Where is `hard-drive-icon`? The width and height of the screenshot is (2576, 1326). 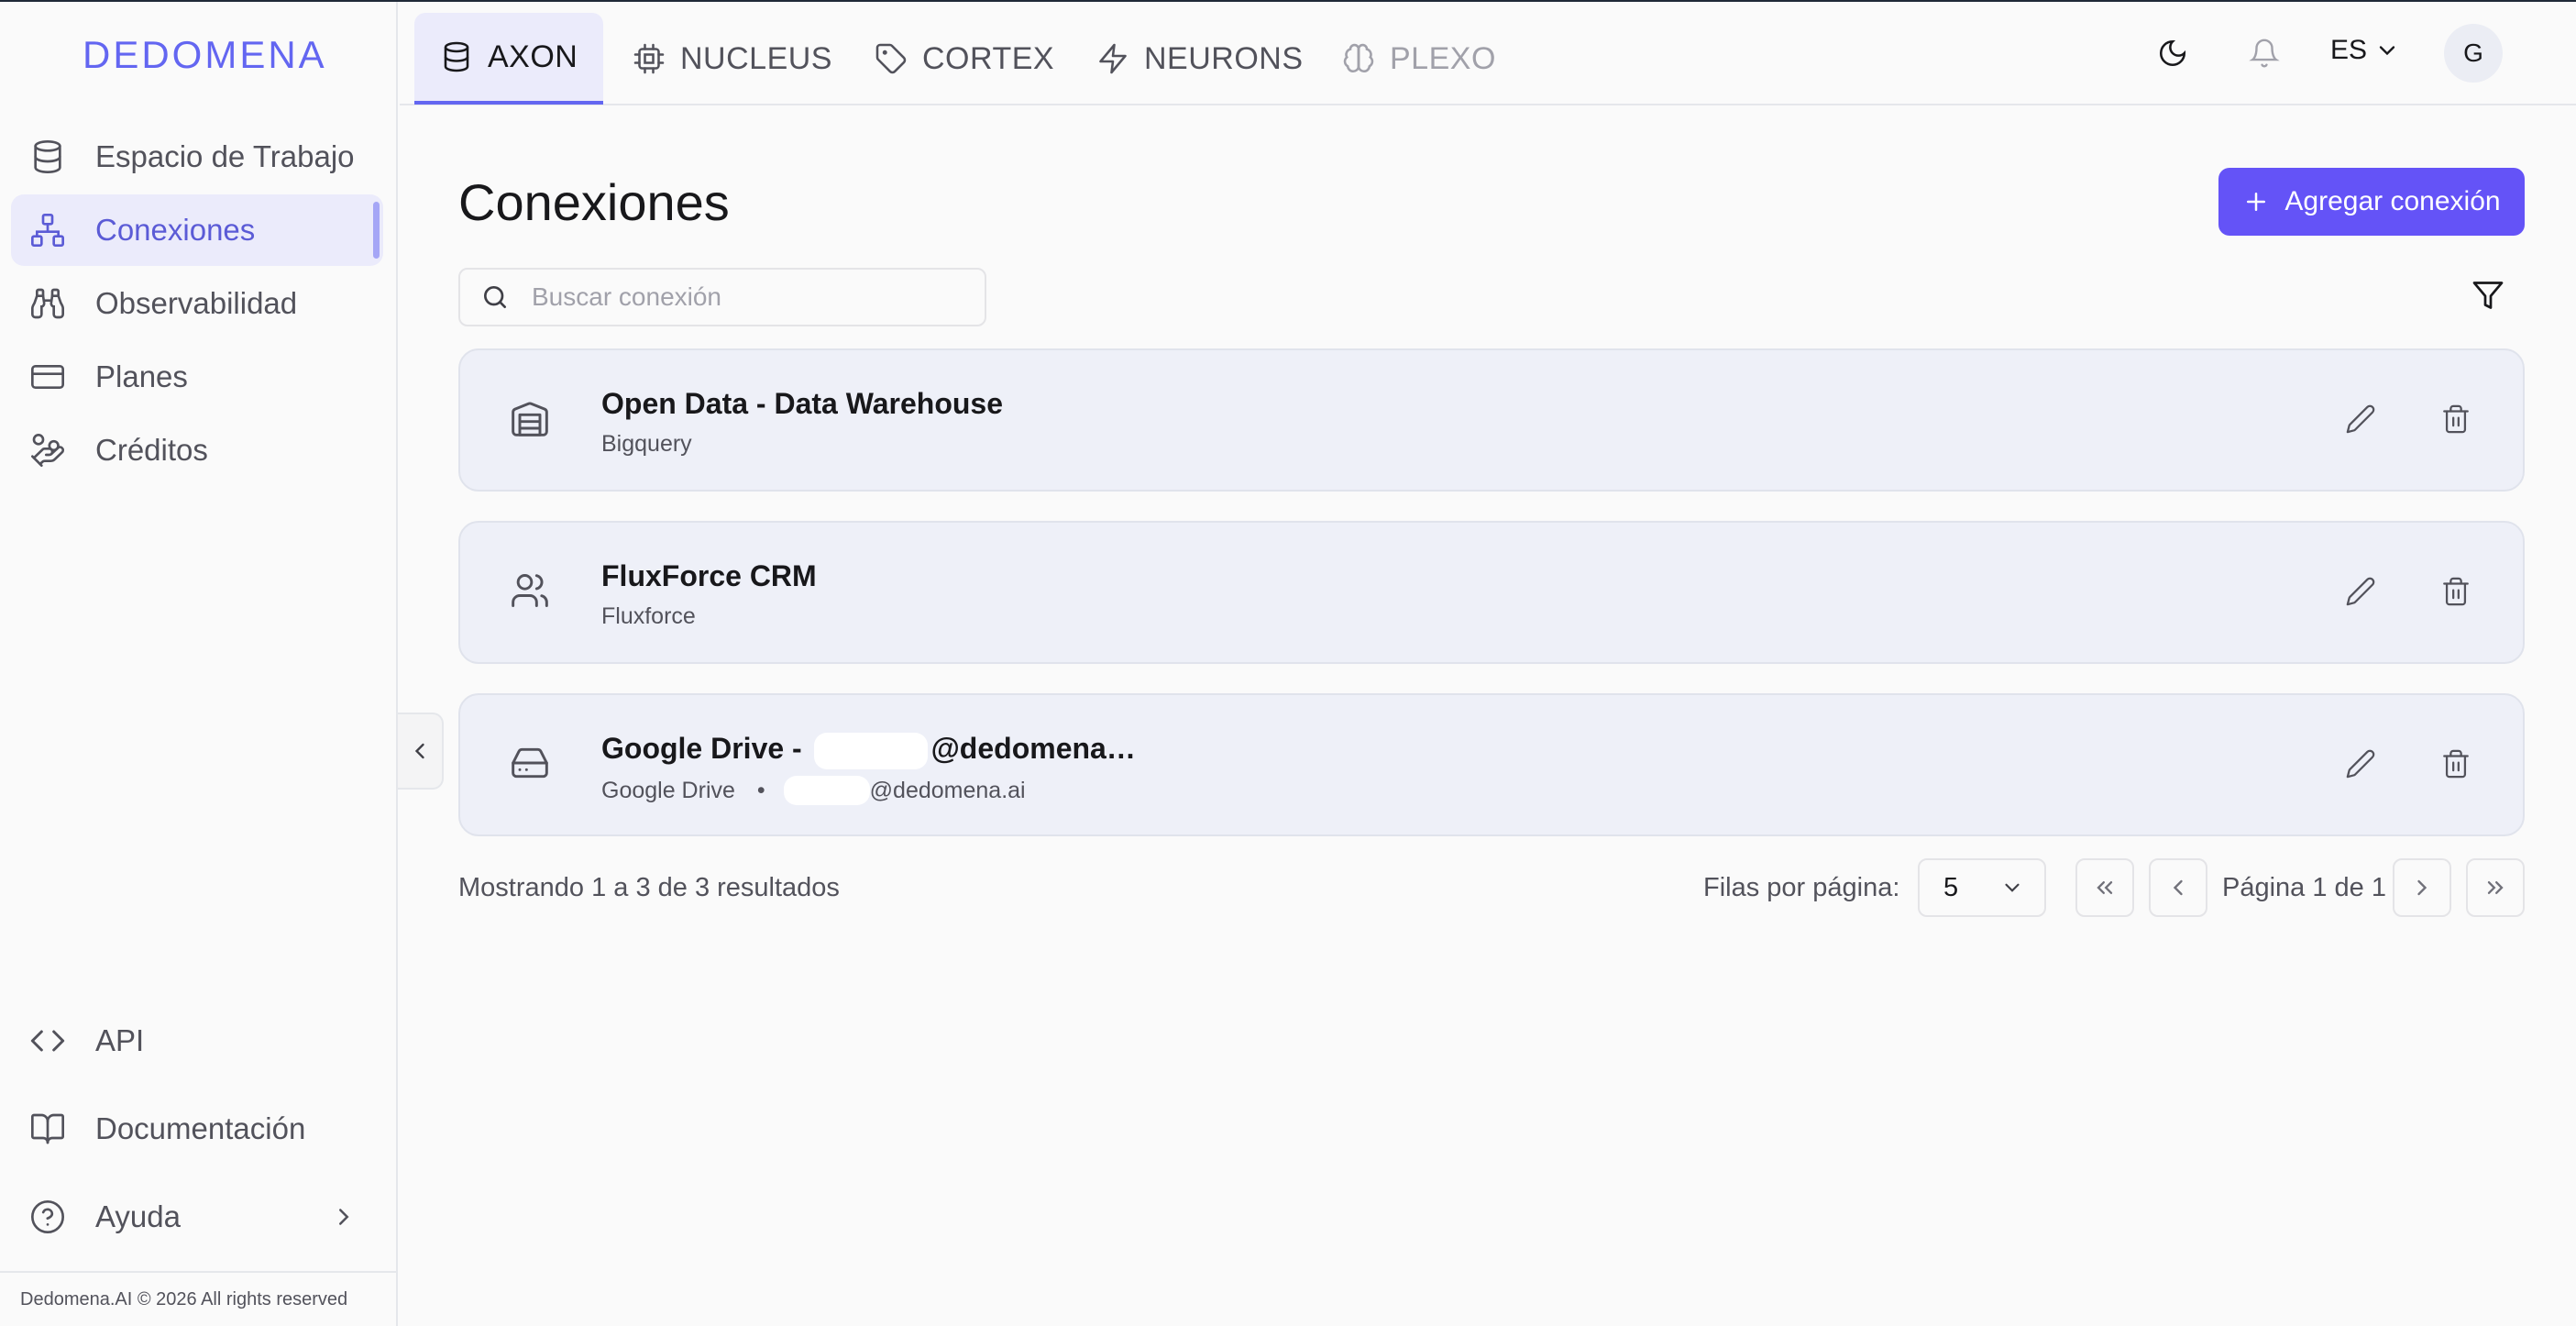 hard-drive-icon is located at coordinates (532, 765).